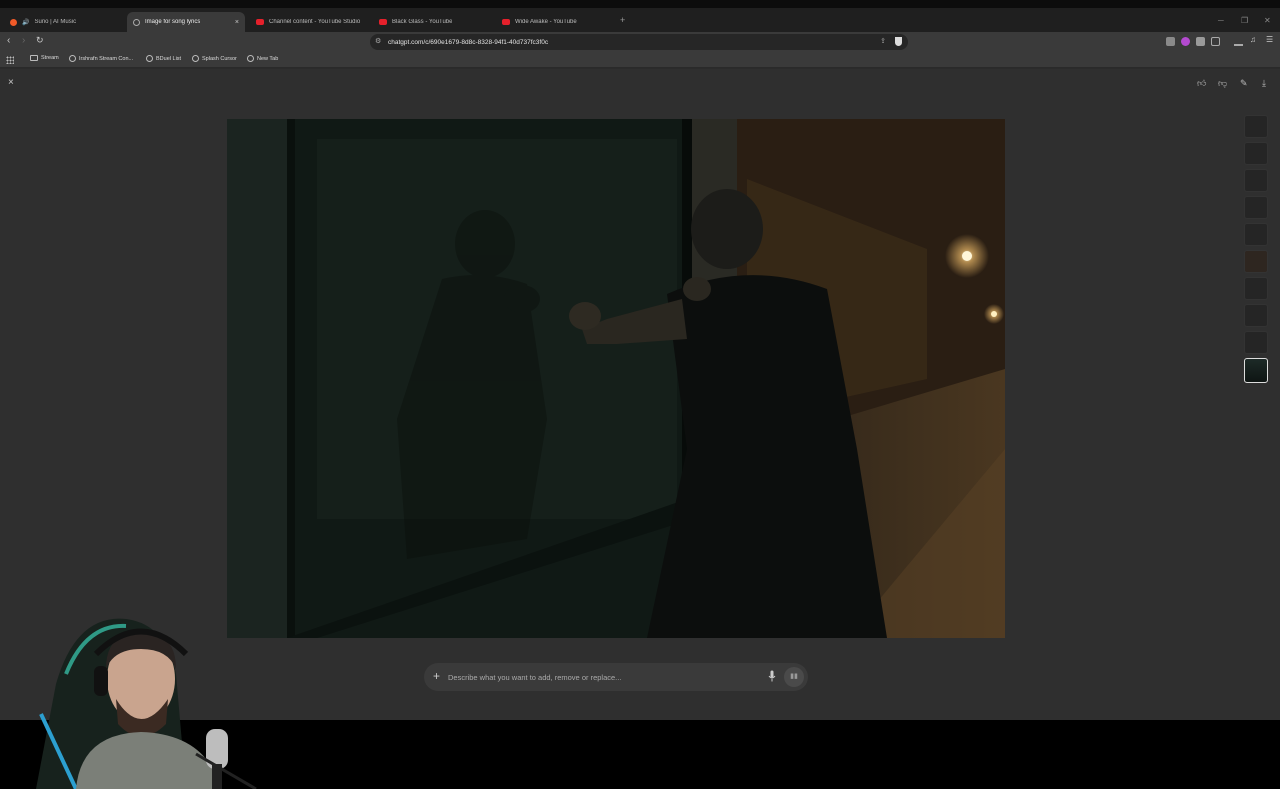 Image resolution: width=1280 pixels, height=789 pixels. What do you see at coordinates (1215, 41) in the screenshot?
I see `sidebar-icon` at bounding box center [1215, 41].